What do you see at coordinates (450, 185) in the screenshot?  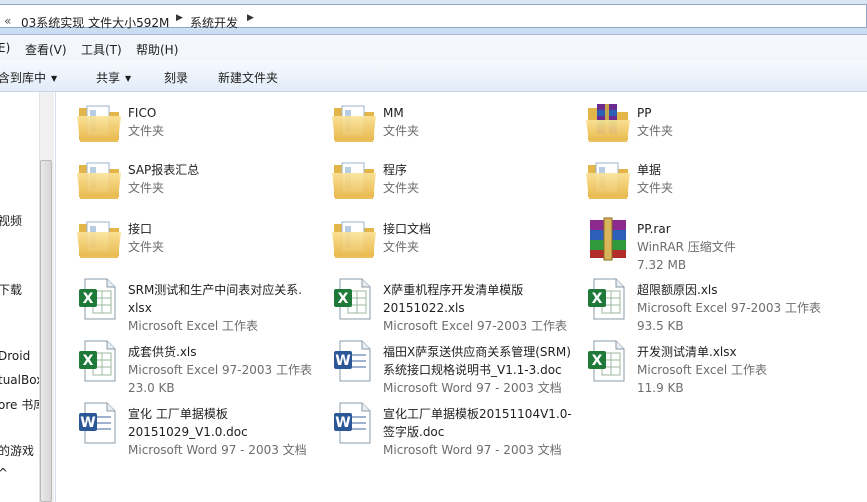 I see `file-item: 程序 文件夹` at bounding box center [450, 185].